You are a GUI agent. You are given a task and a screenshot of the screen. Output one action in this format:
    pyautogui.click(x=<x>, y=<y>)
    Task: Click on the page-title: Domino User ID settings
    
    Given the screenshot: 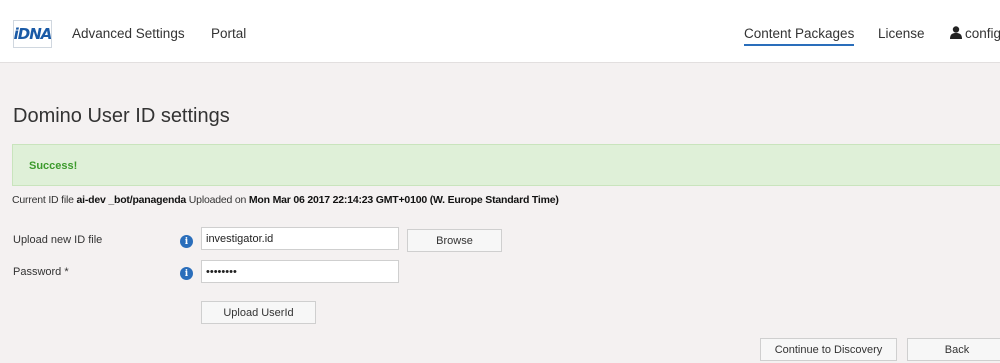 What is the action you would take?
    pyautogui.click(x=121, y=116)
    